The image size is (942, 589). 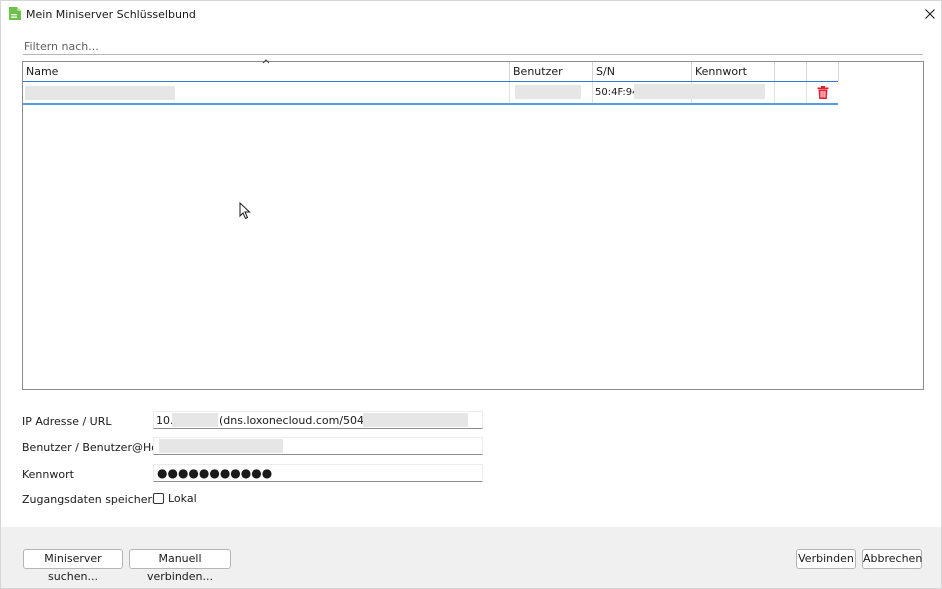 What do you see at coordinates (165, 420) in the screenshot?
I see `ip-address-start: 10.` at bounding box center [165, 420].